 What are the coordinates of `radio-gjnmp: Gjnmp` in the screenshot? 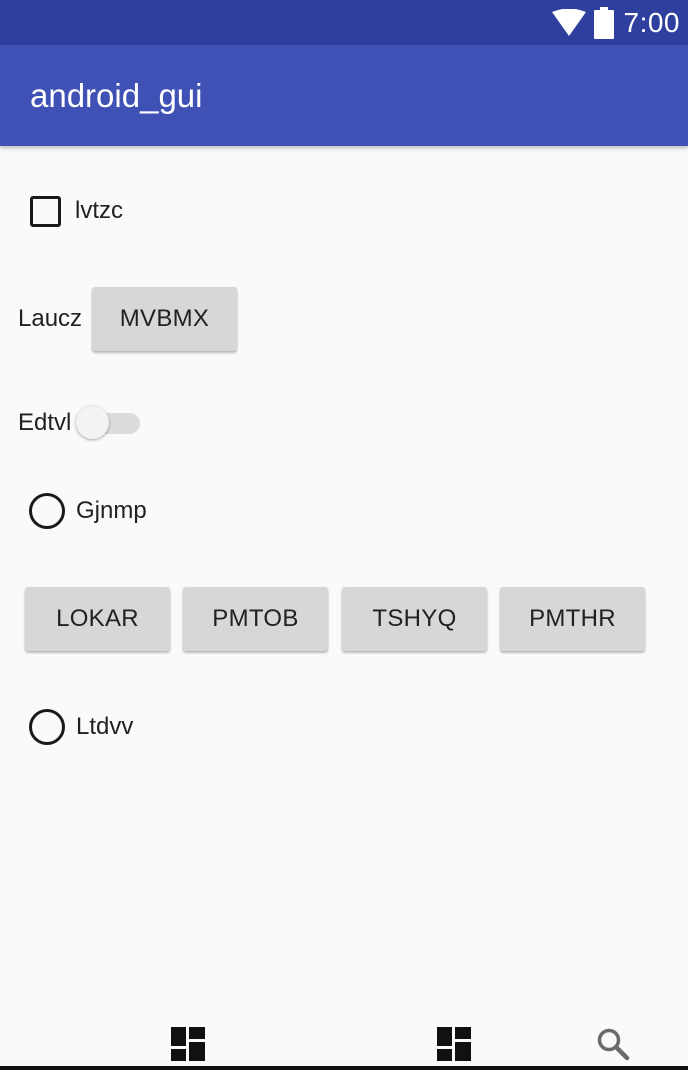 It's located at (88, 511).